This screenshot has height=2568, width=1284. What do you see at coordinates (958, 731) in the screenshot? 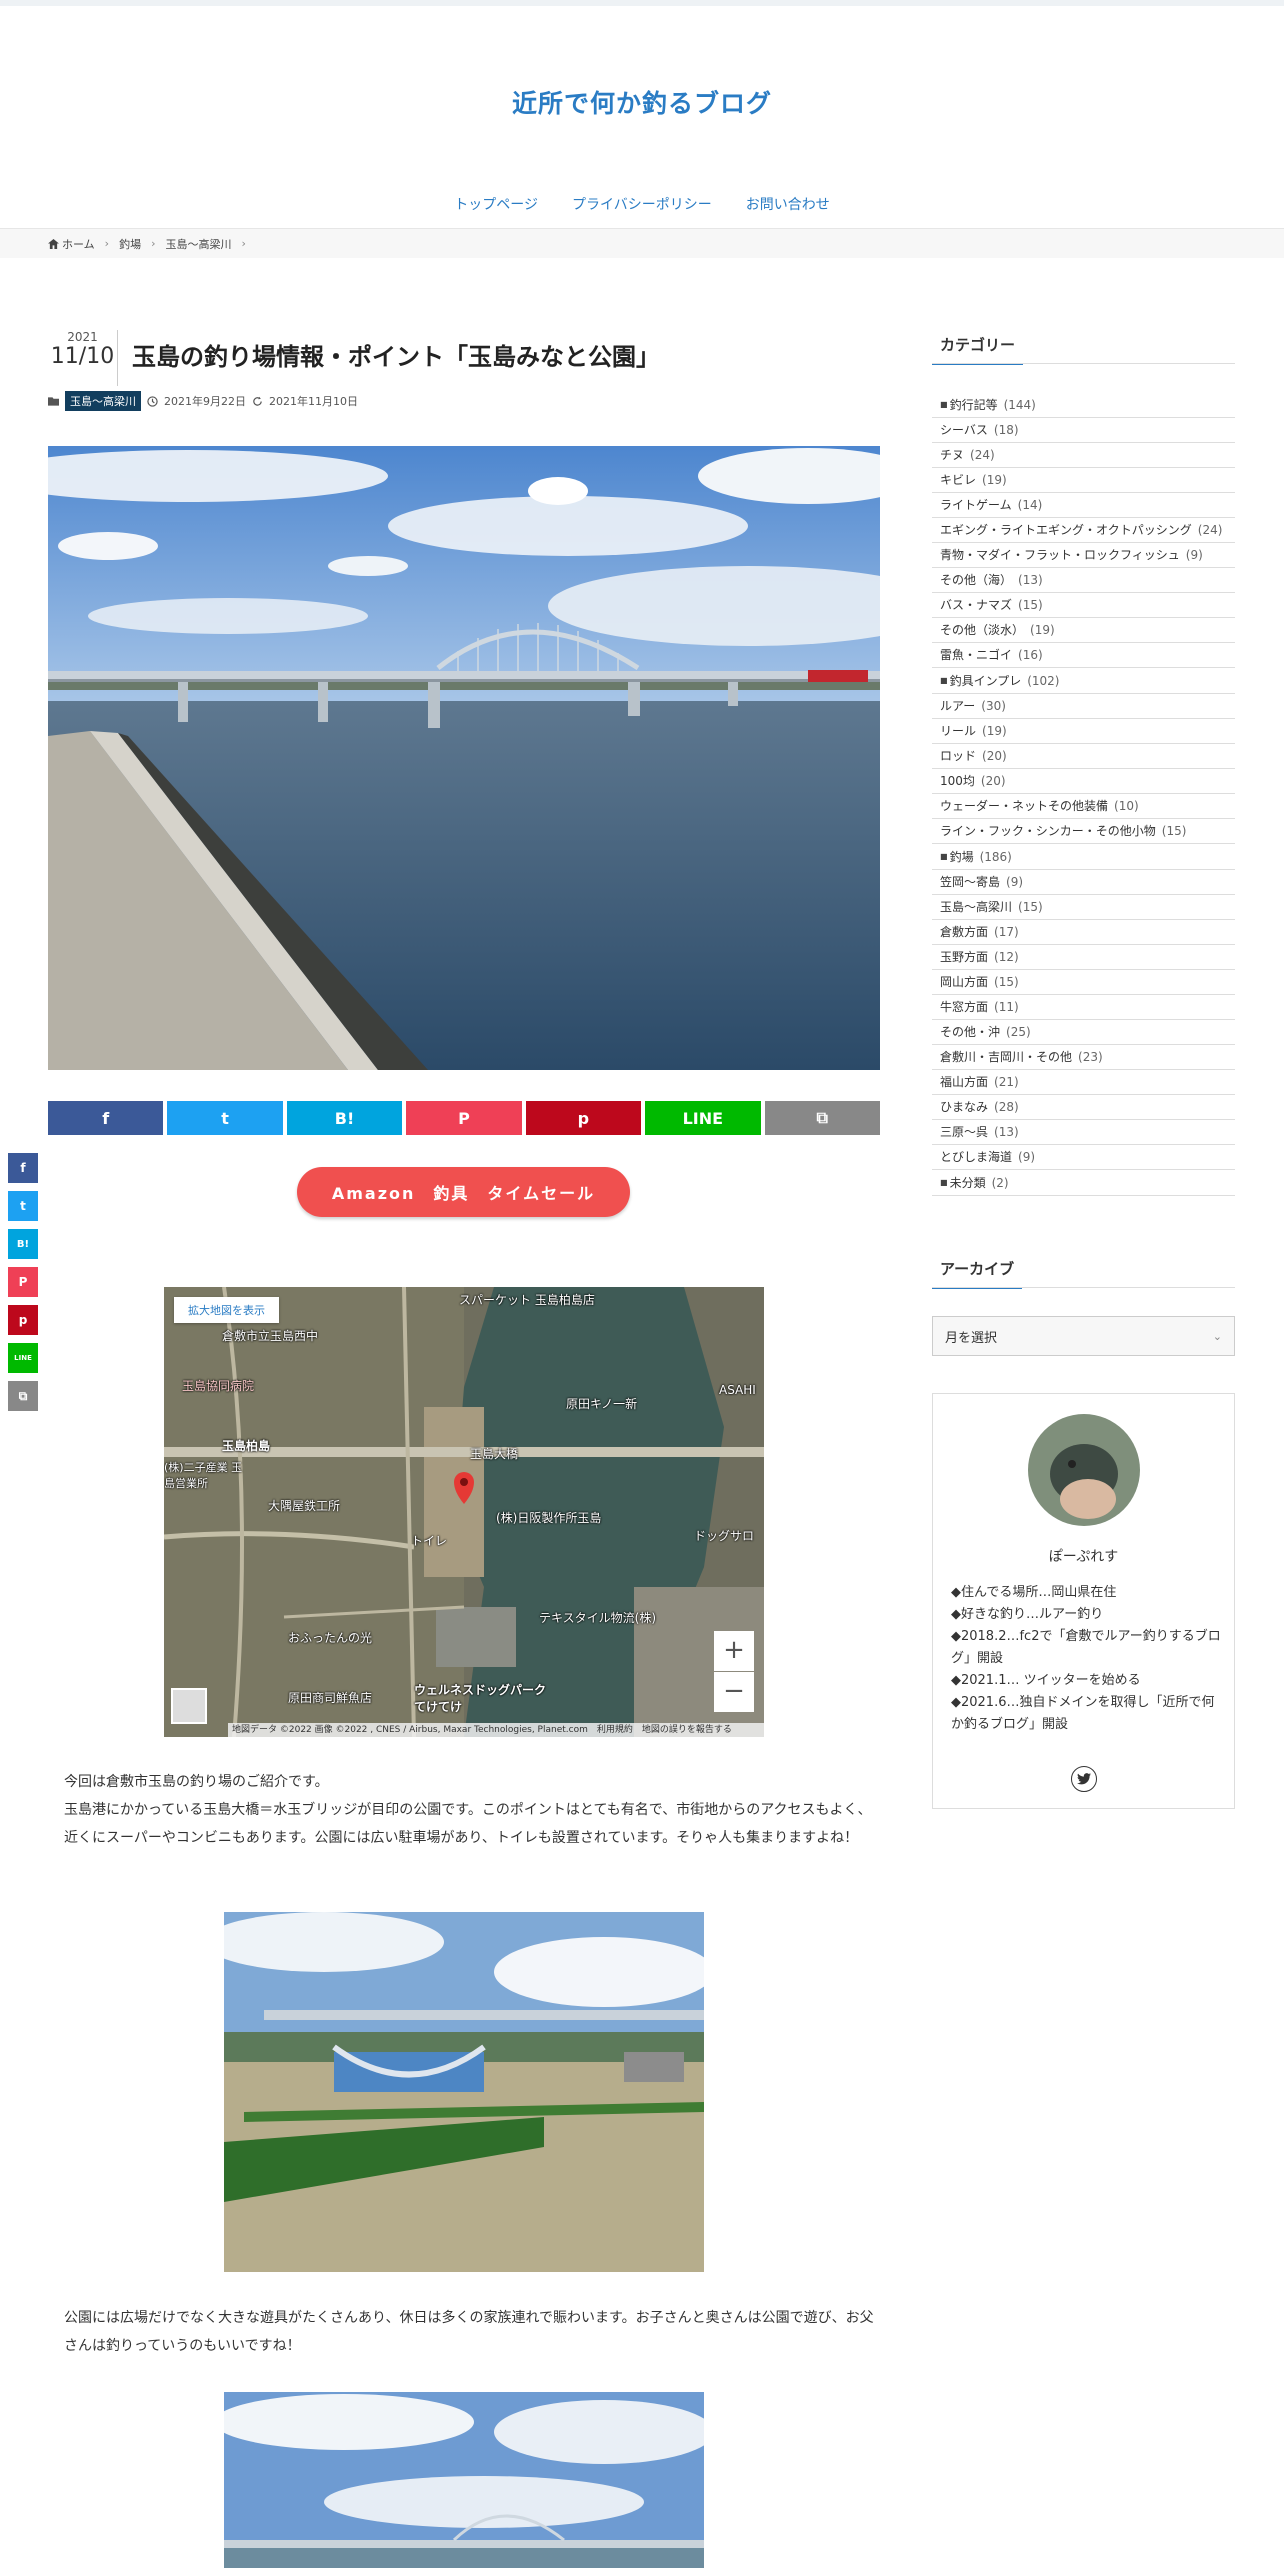
I see `category-label: リール` at bounding box center [958, 731].